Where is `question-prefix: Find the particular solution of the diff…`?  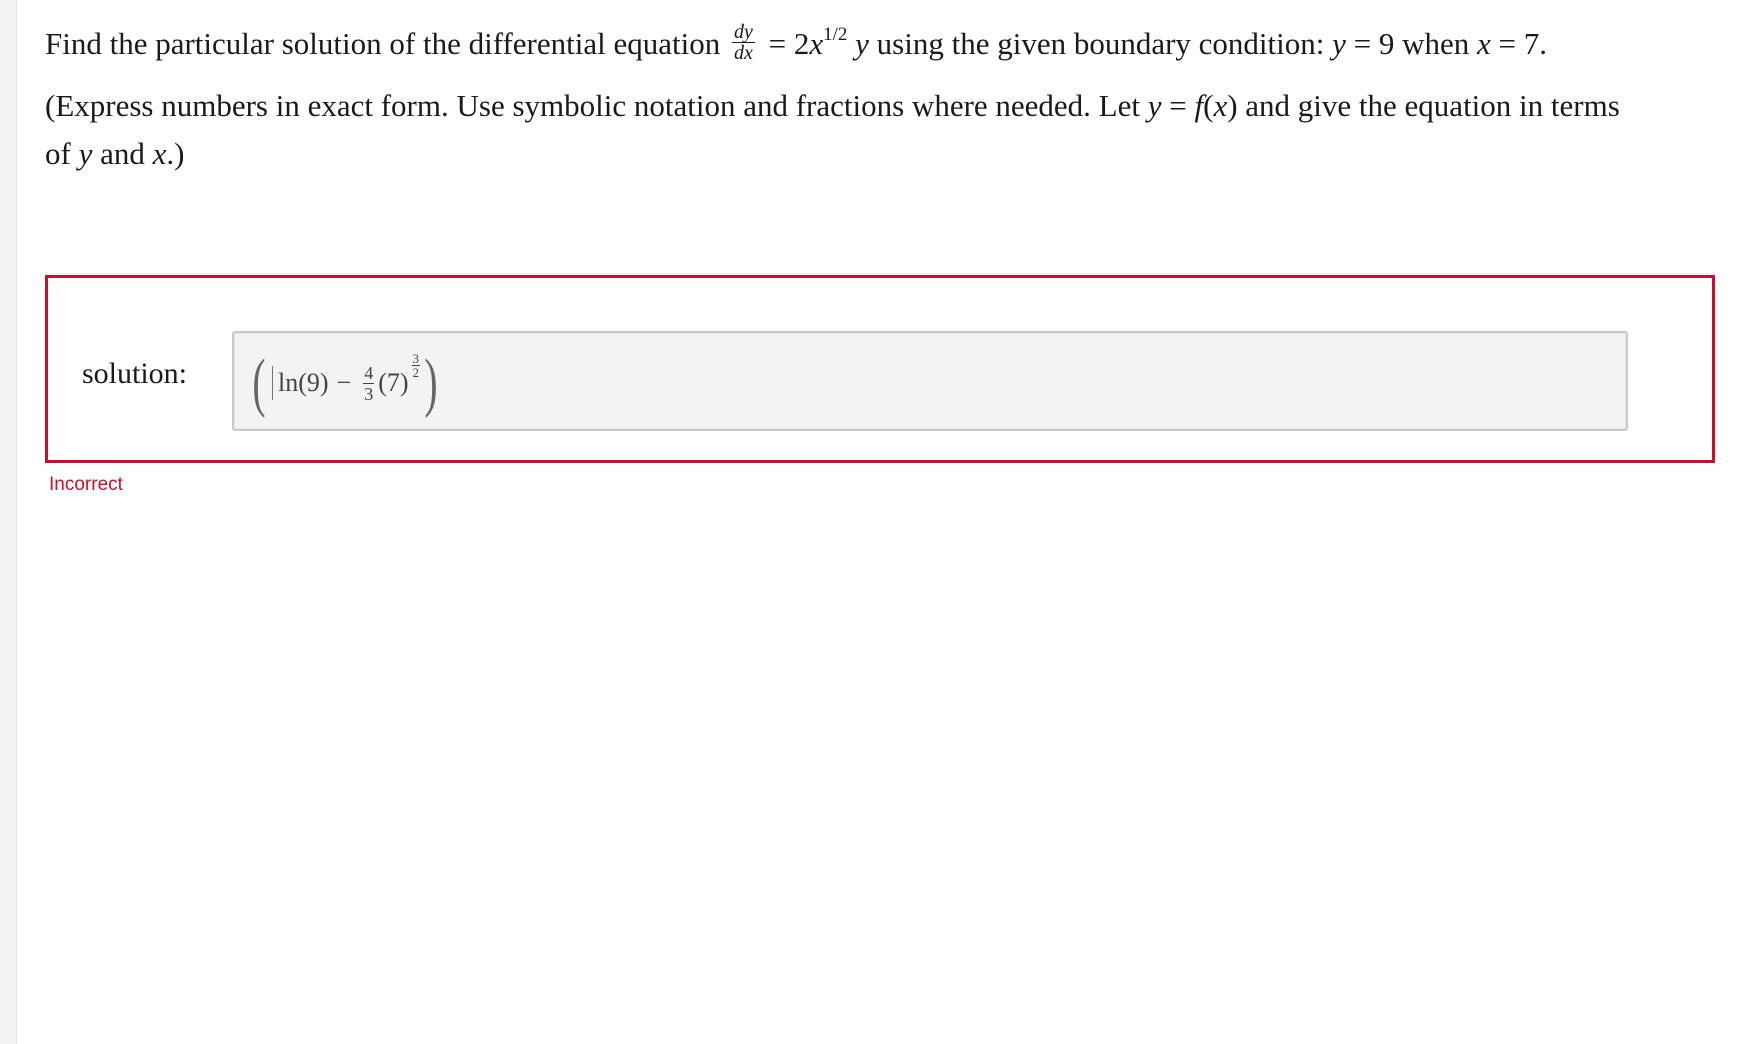
question-prefix: Find the particular solution of the diff… is located at coordinates (383, 43).